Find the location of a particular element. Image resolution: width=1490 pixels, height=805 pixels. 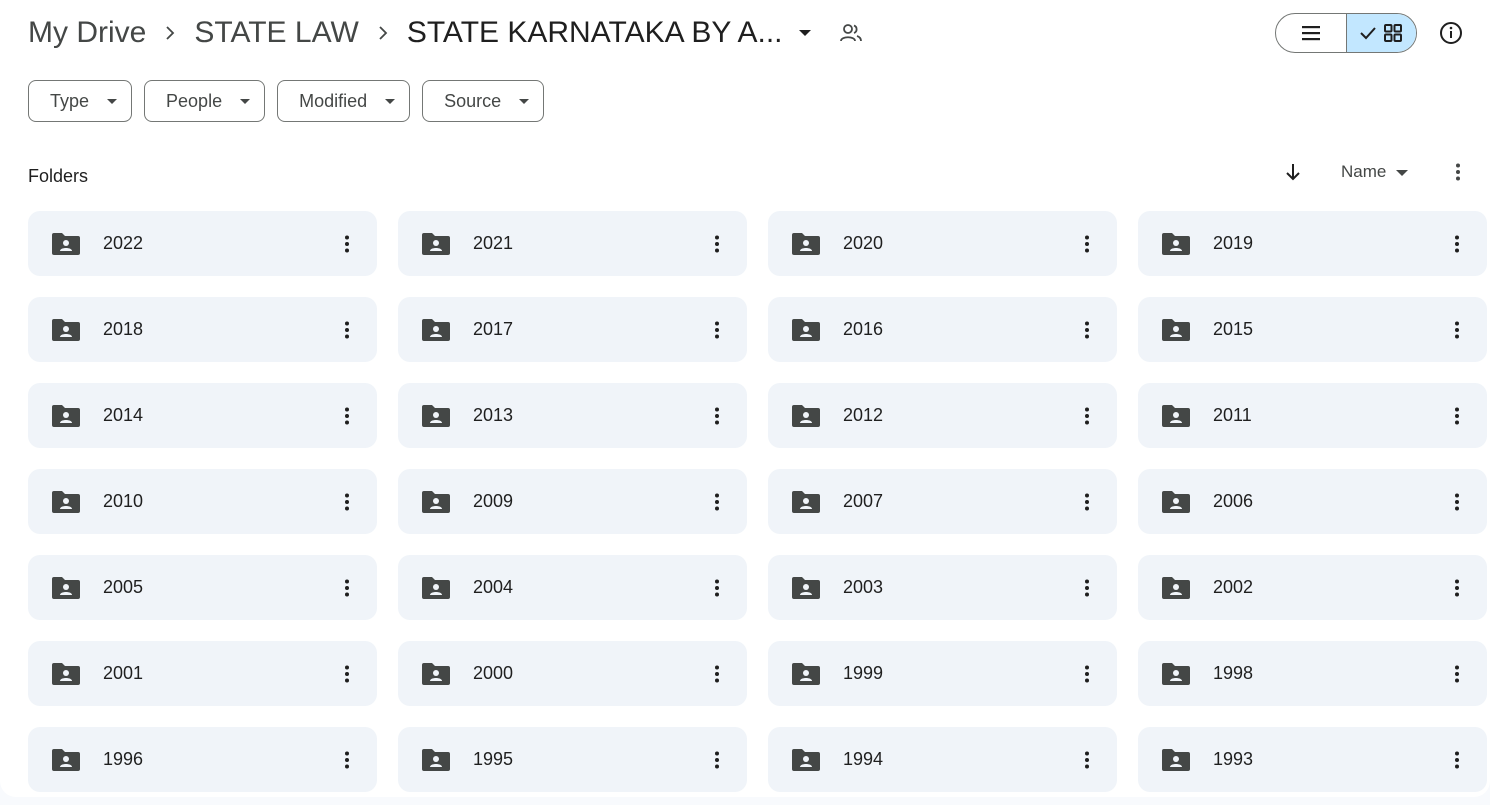

section-title: Folders is located at coordinates (58, 176).